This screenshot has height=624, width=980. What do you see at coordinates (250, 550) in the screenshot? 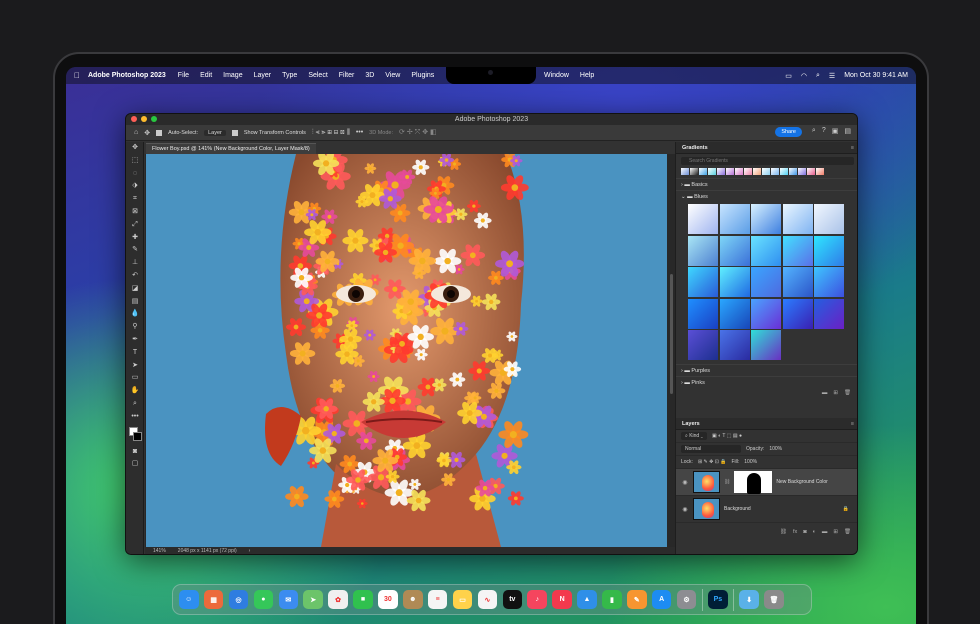
I see `status-chevron-icon: ›` at bounding box center [250, 550].